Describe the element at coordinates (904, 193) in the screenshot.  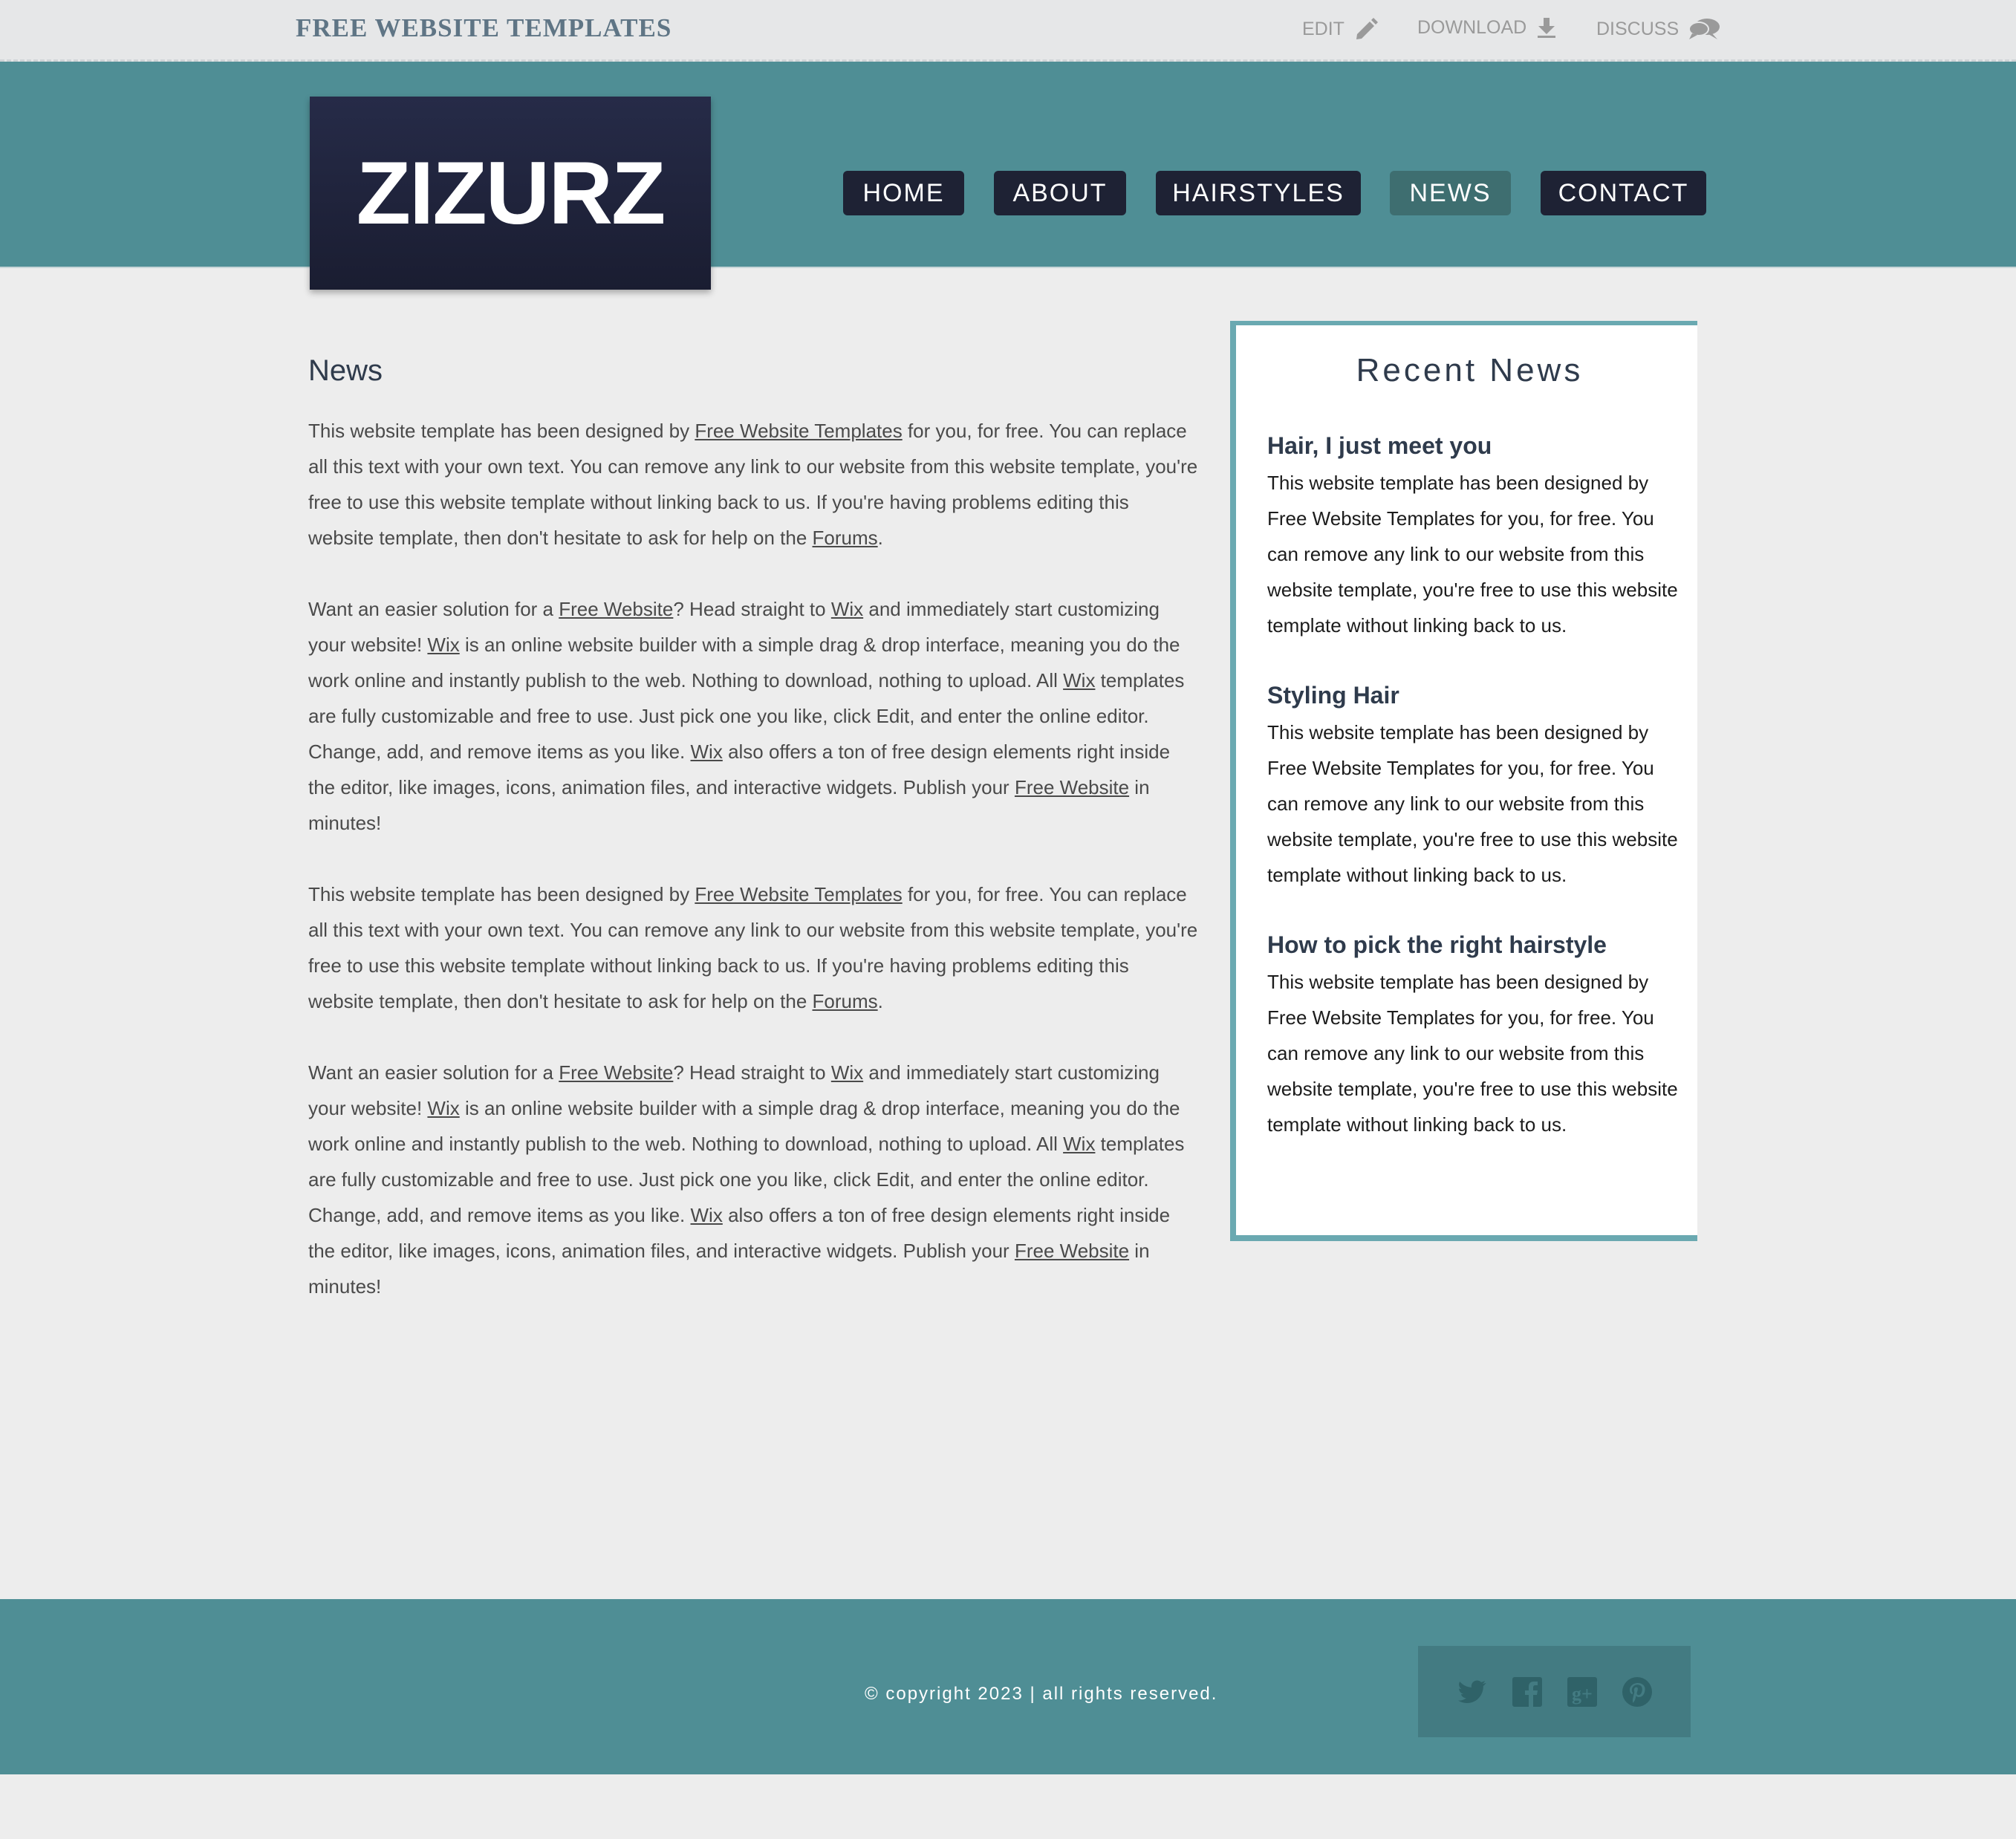
I see `nav-home: HOME` at that location.